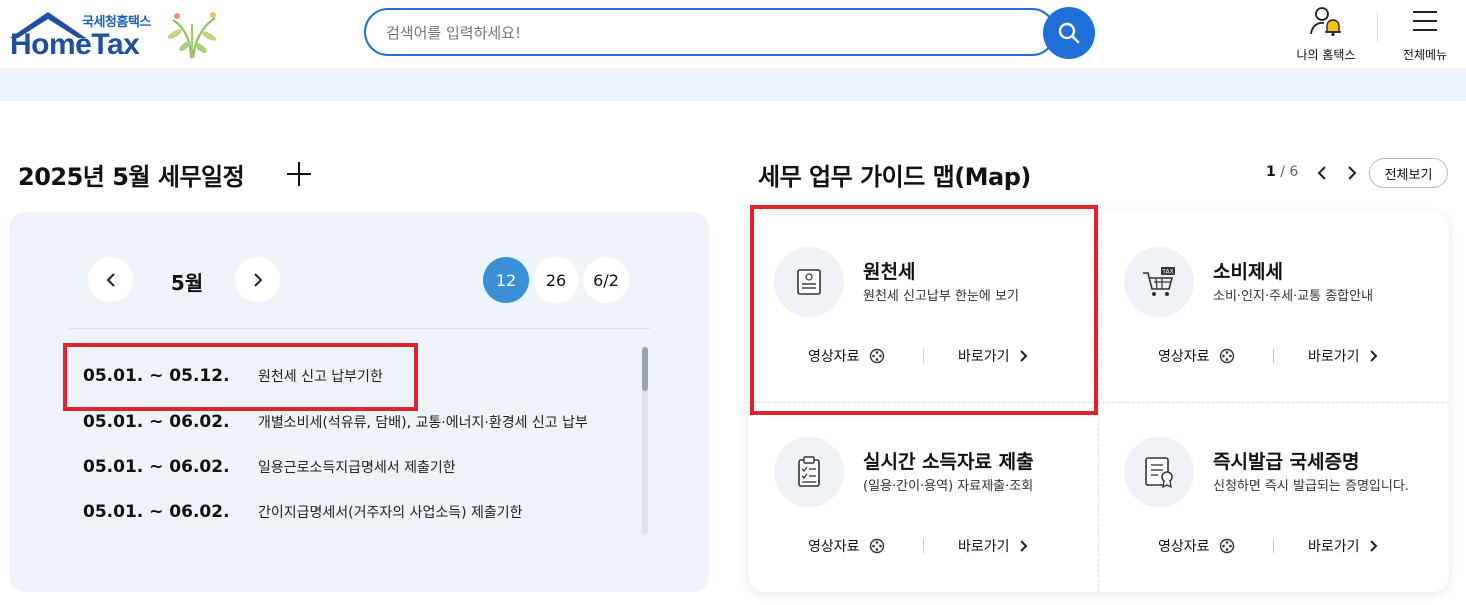 This screenshot has width=1466, height=605. Describe the element at coordinates (645, 369) in the screenshot. I see `schedule-scroll-thumb` at that location.